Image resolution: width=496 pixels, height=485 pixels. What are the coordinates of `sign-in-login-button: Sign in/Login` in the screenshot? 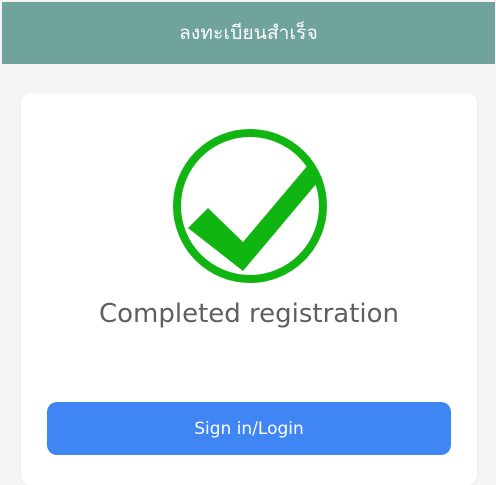 It's located at (249, 428).